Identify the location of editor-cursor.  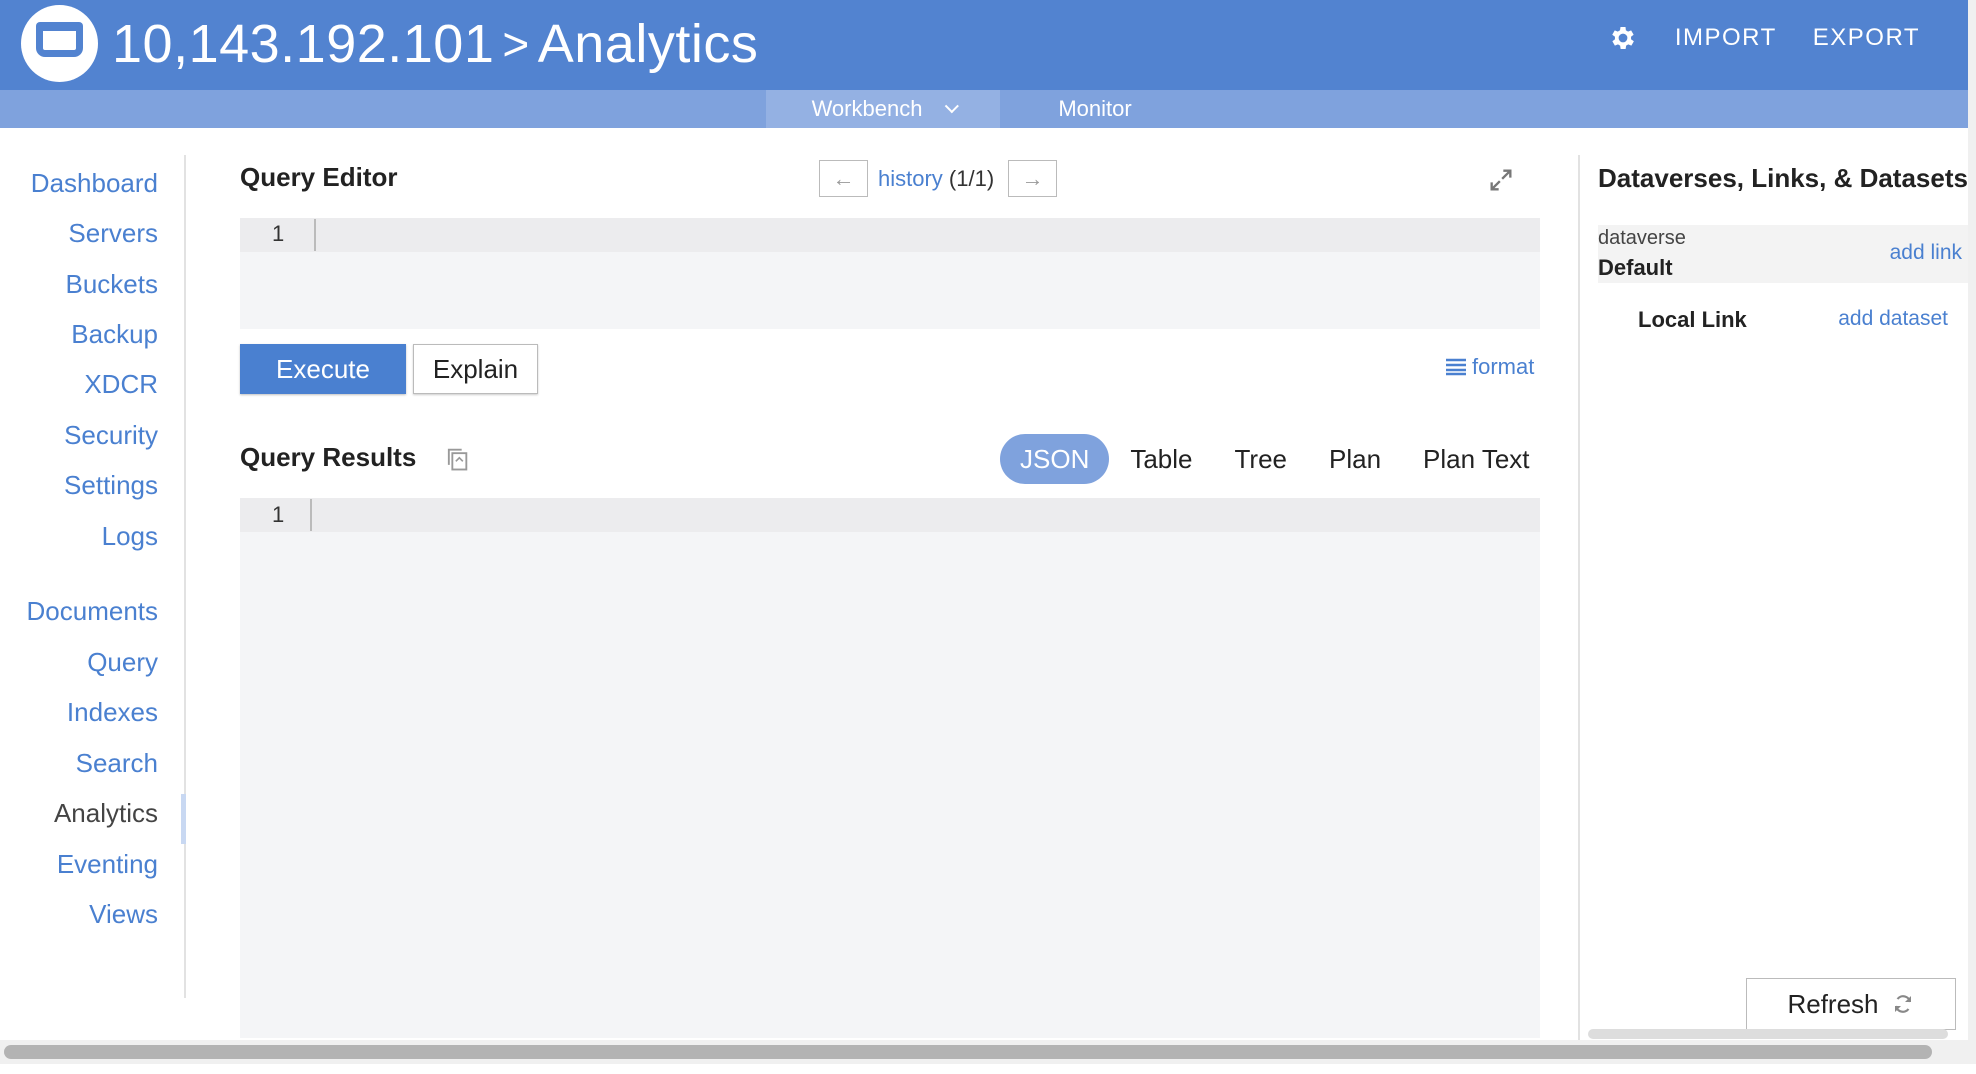
(315, 235).